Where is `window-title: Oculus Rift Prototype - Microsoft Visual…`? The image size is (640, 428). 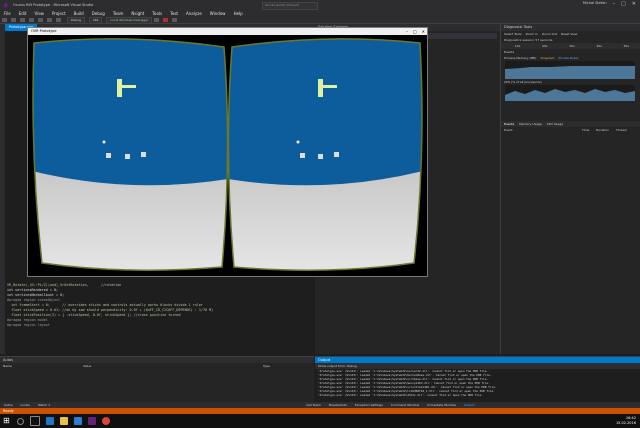
window-title: Oculus Rift Prototype - Microsoft Visual… is located at coordinates (53, 5).